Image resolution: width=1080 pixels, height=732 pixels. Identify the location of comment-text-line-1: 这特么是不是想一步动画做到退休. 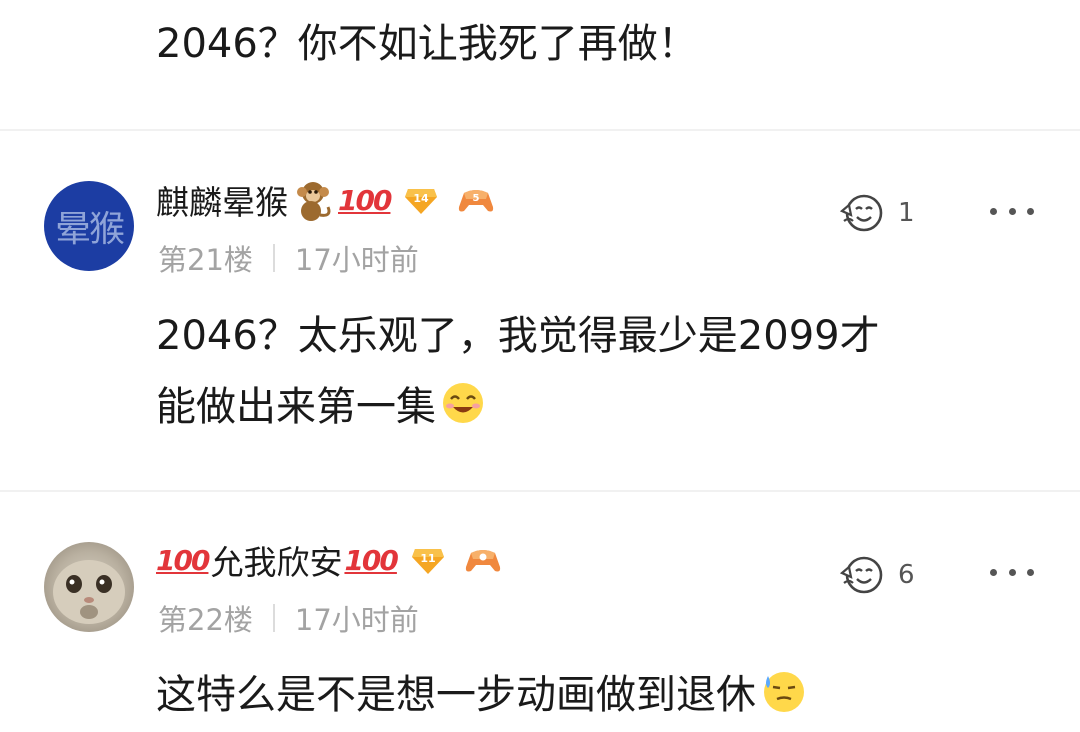
(481, 693).